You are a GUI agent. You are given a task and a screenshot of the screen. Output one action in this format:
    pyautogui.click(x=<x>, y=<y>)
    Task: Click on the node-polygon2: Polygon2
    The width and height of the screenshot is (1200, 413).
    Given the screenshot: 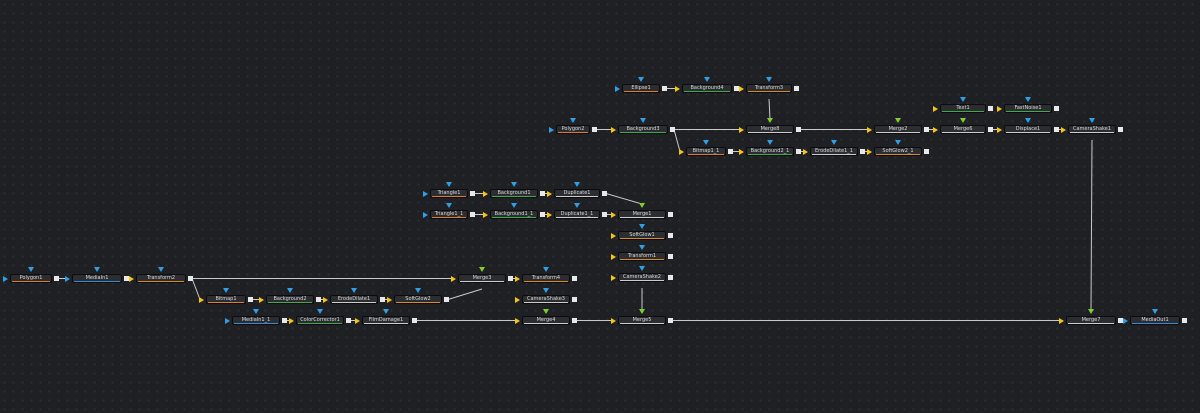 What is the action you would take?
    pyautogui.click(x=573, y=129)
    